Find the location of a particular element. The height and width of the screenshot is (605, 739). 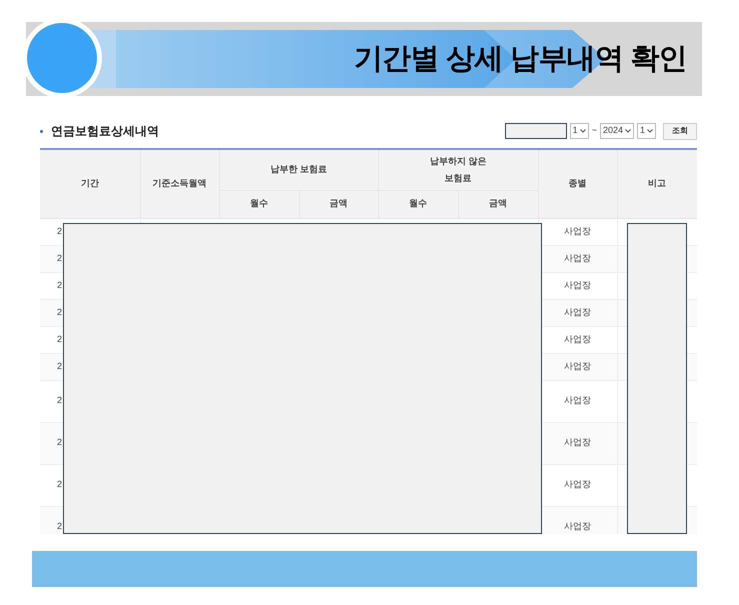

slide-title: 기간별 상세 납부내역 확인 is located at coordinates (520, 59).